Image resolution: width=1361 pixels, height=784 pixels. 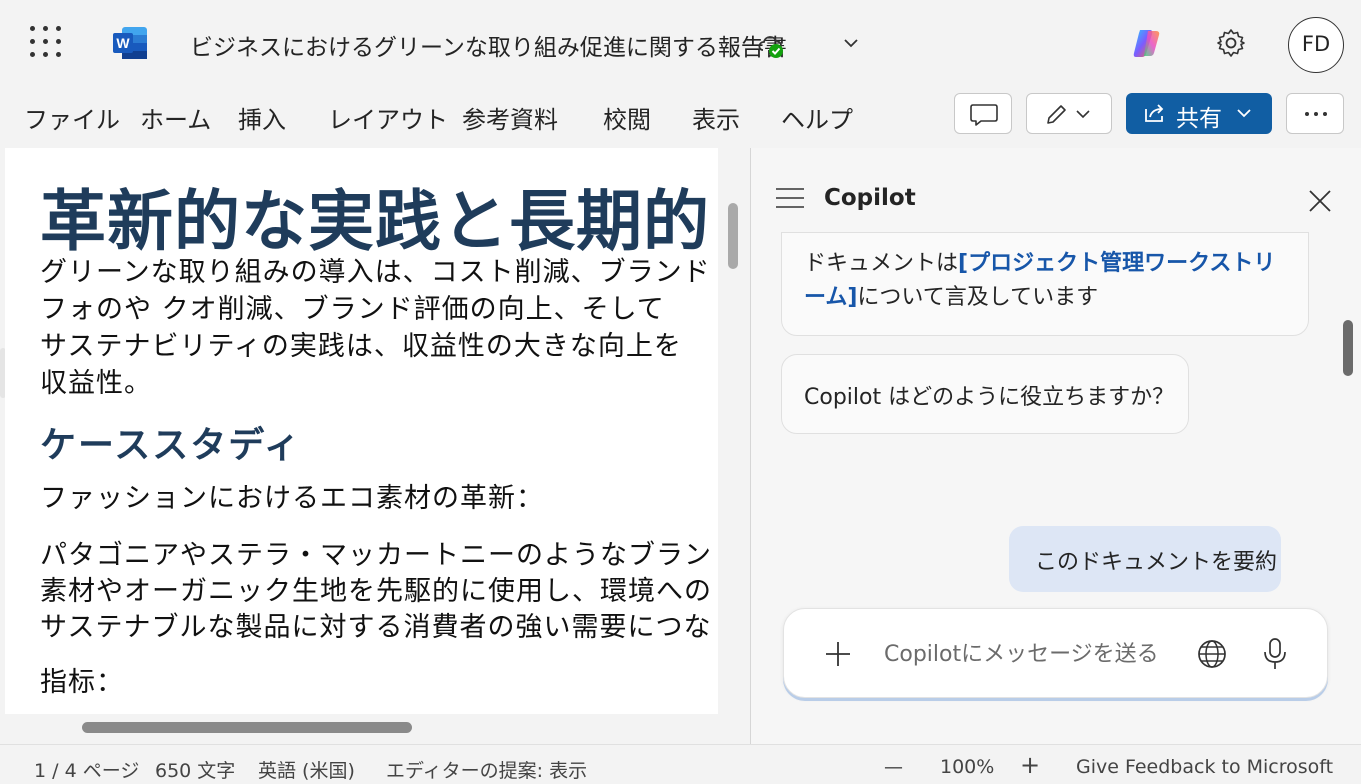 What do you see at coordinates (292, 498) in the screenshot?
I see `subheading: ファッションにおけるエコ素材の革新：` at bounding box center [292, 498].